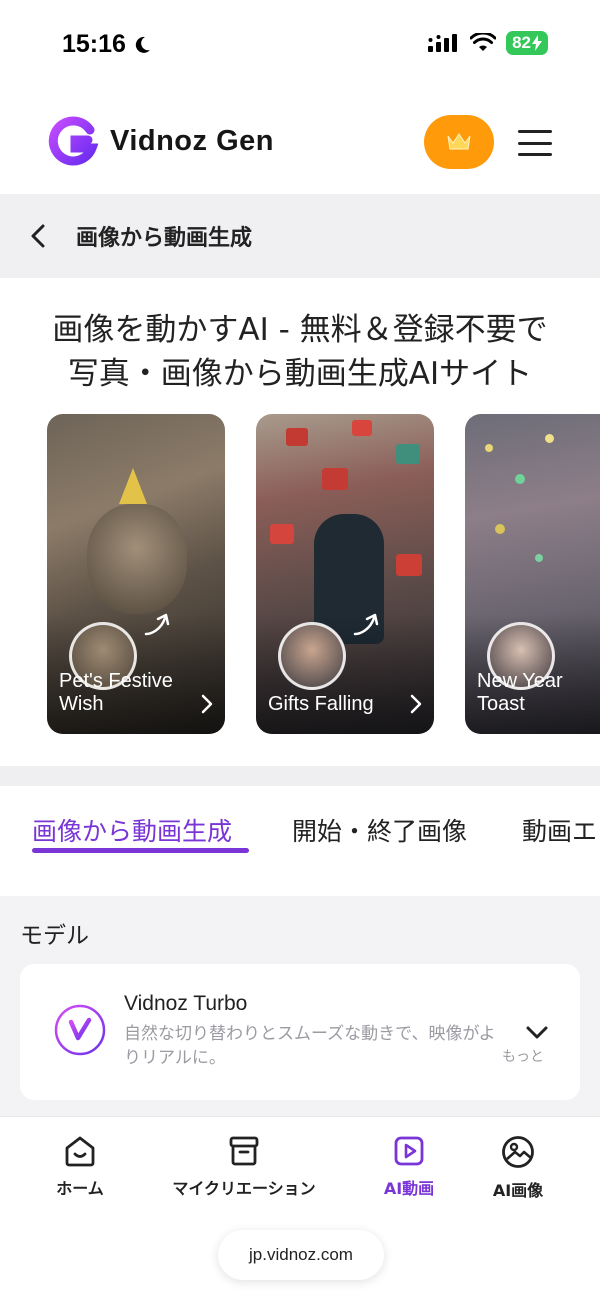 The height and width of the screenshot is (1301, 600). I want to click on model-heading: モデル, so click(54, 936).